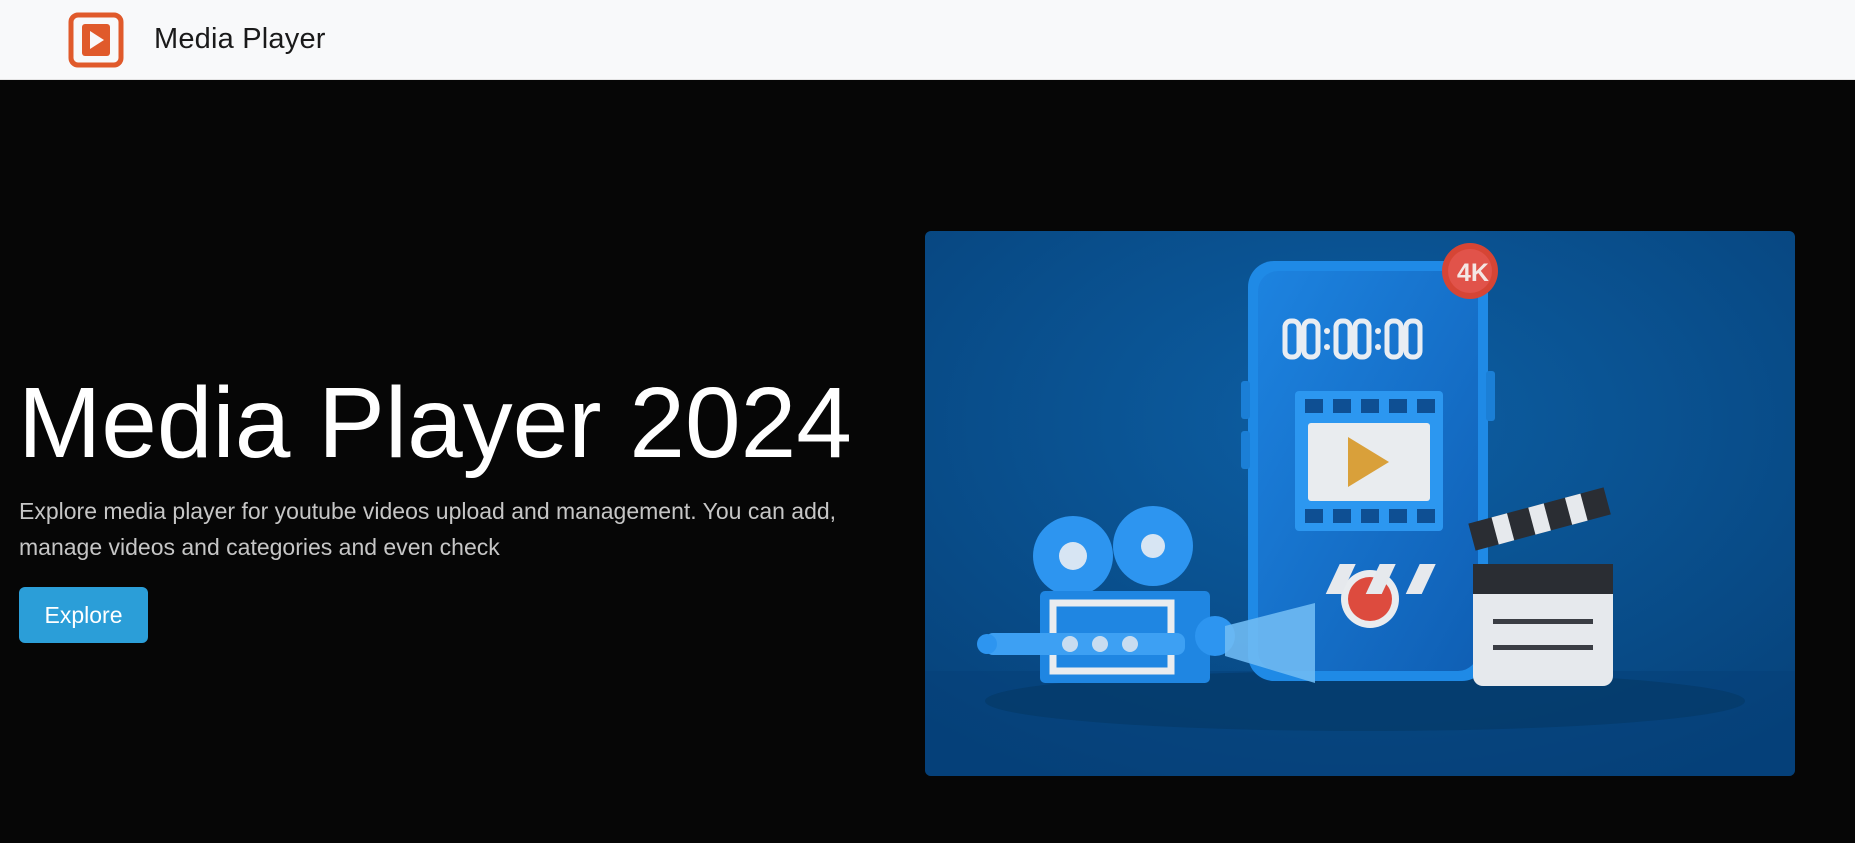 The image size is (1855, 843). I want to click on brand-link: Media Player, so click(197, 40).